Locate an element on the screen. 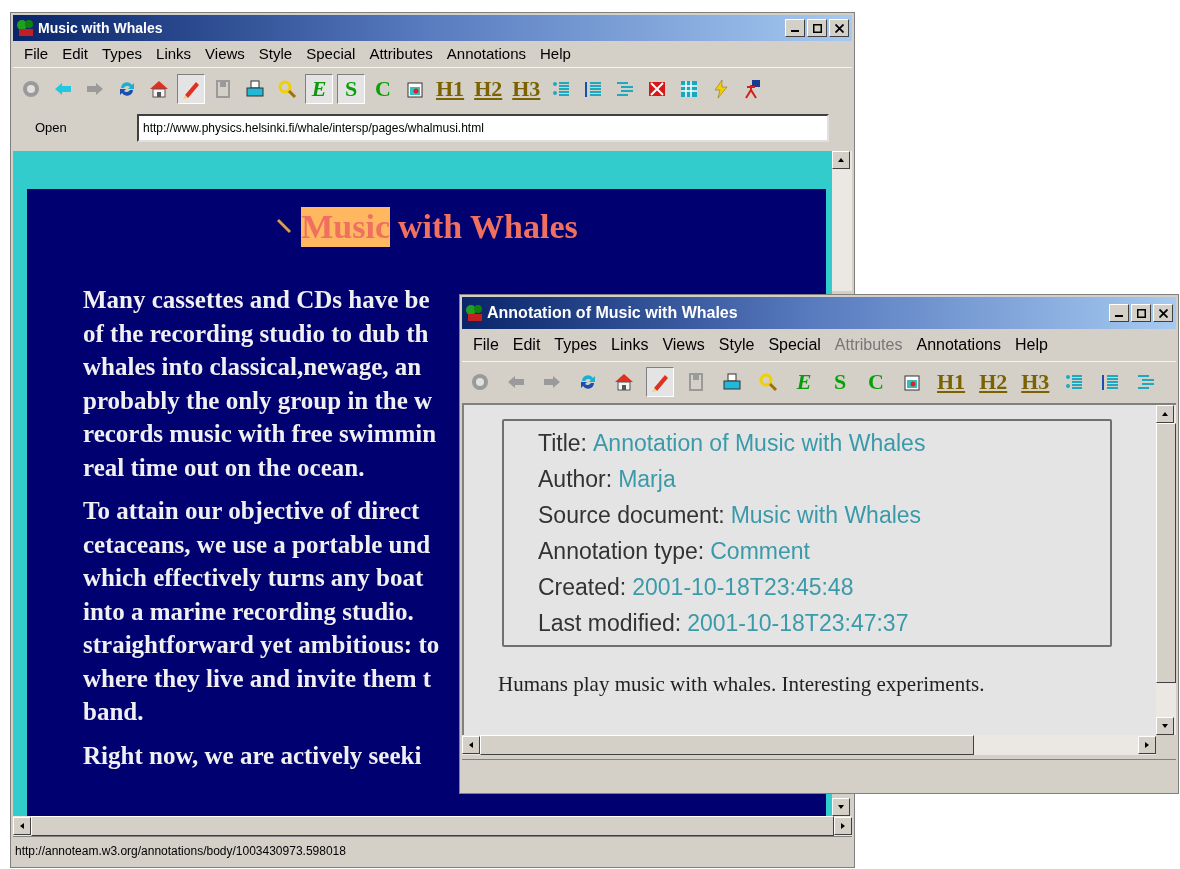 The width and height of the screenshot is (1180, 869). field-label: Annotation type: is located at coordinates (621, 551).